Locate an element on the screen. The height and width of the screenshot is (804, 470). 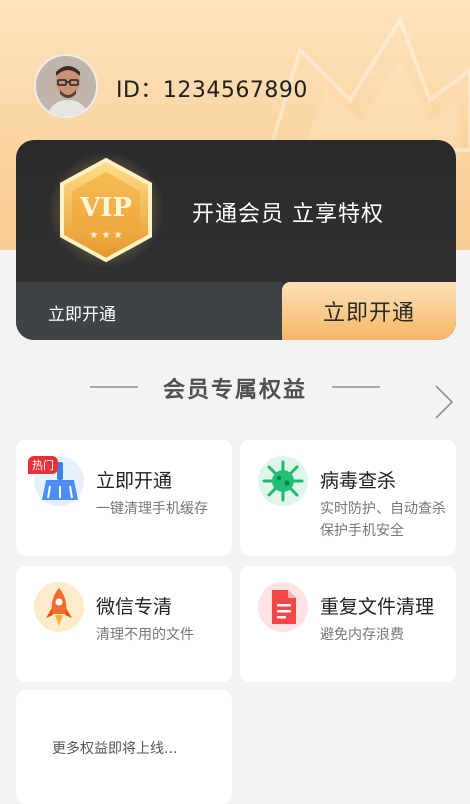
vip-slogan: 开通会员 立享特权 is located at coordinates (288, 214).